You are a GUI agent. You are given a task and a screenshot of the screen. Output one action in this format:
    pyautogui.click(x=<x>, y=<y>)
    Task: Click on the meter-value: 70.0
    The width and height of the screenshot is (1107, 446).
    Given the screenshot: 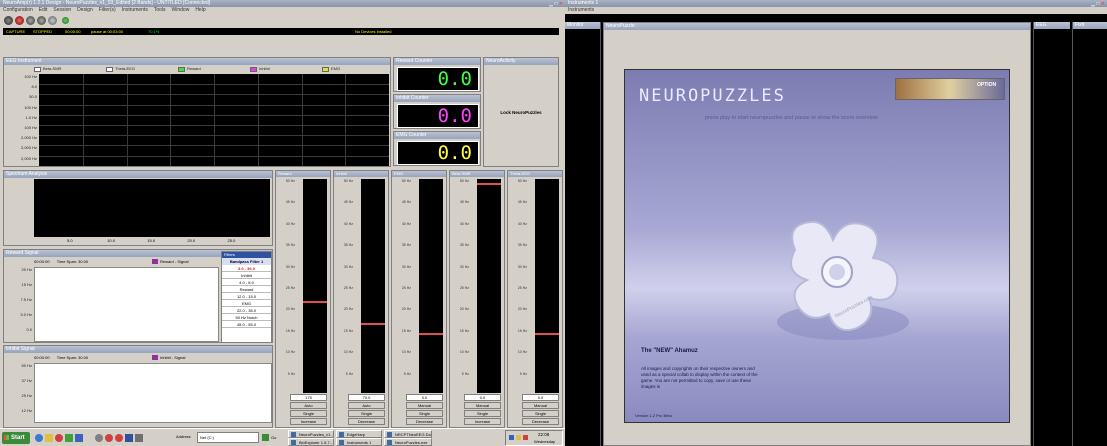 What is the action you would take?
    pyautogui.click(x=366, y=397)
    